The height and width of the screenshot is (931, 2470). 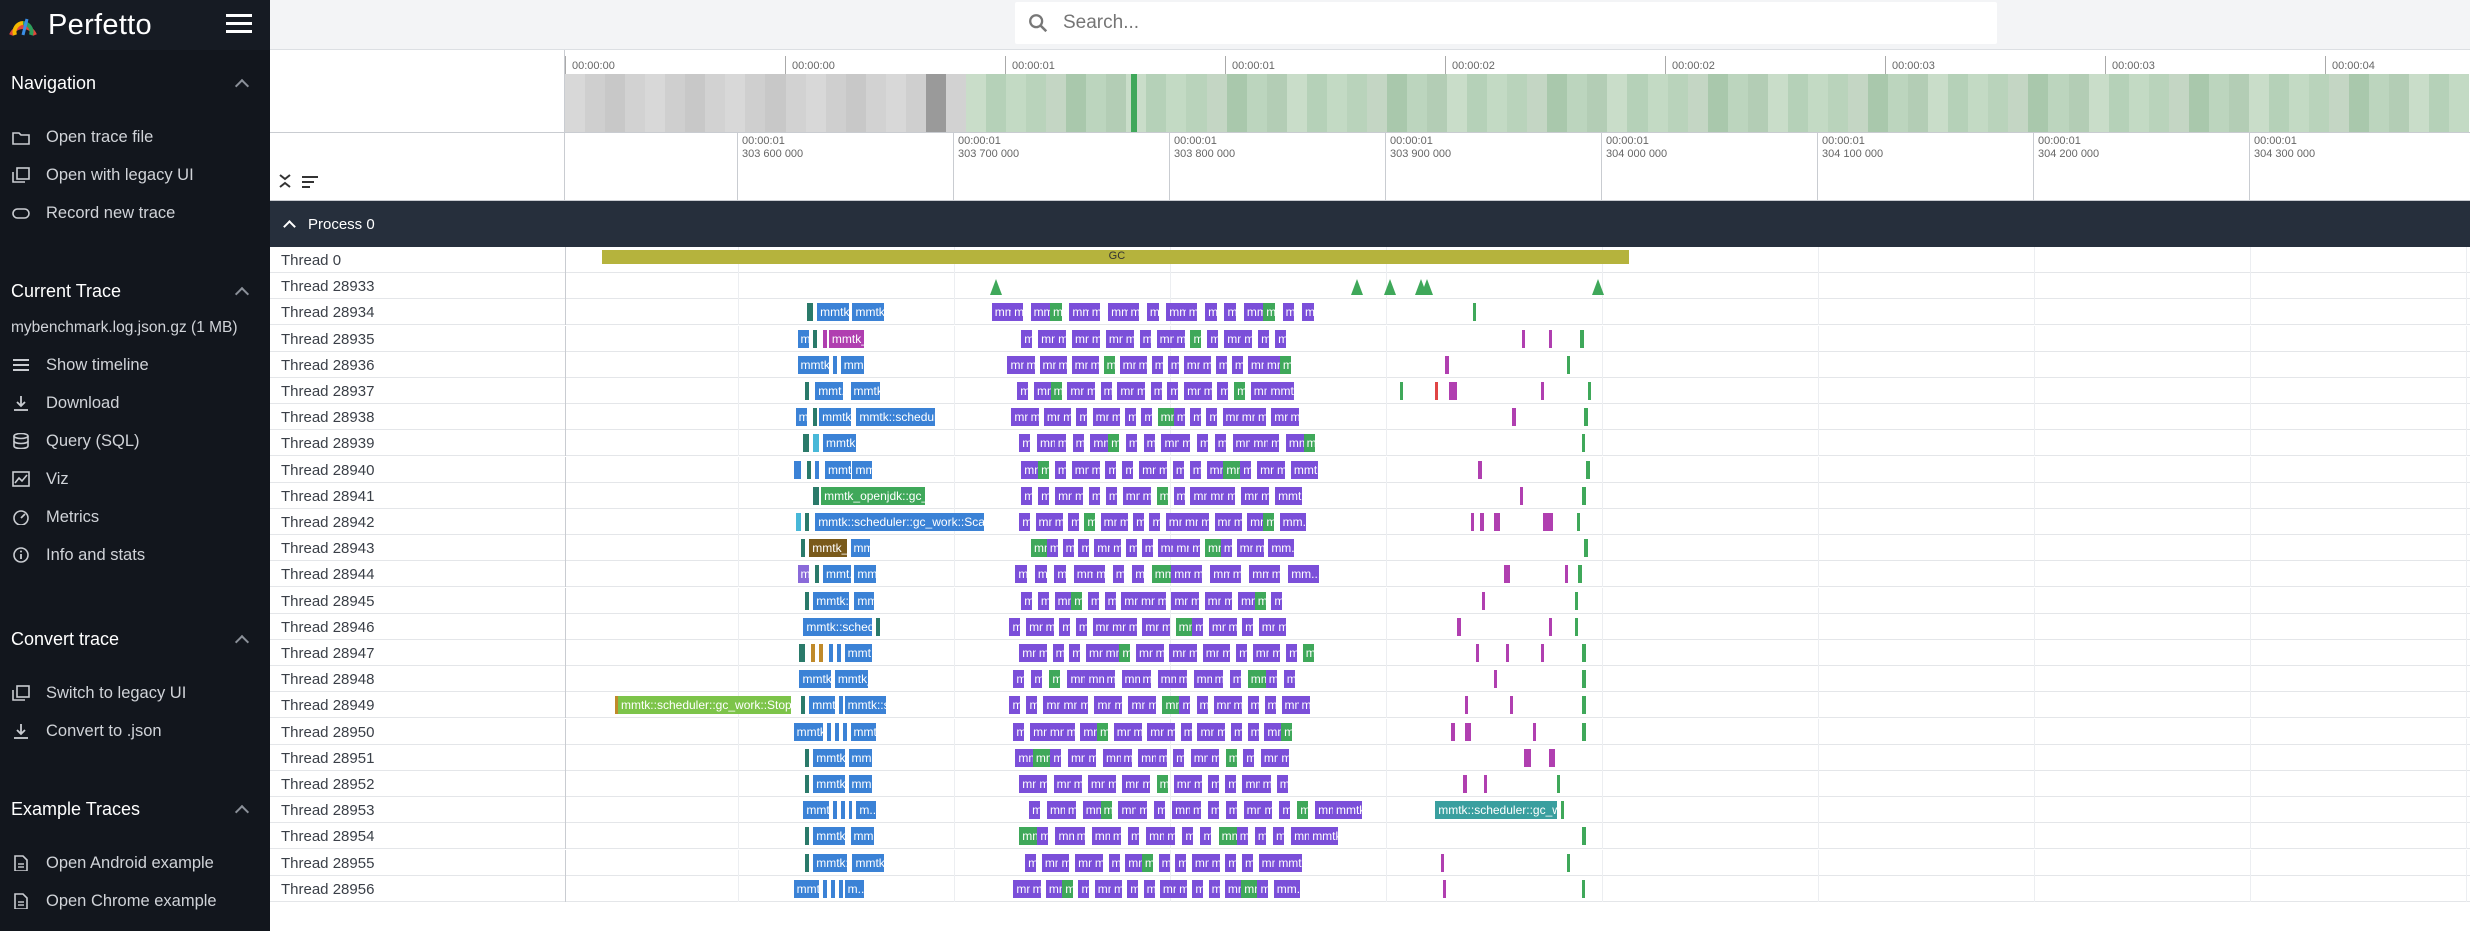 I want to click on sidebar-item-open-android-example: Open Android example, so click(x=134, y=863).